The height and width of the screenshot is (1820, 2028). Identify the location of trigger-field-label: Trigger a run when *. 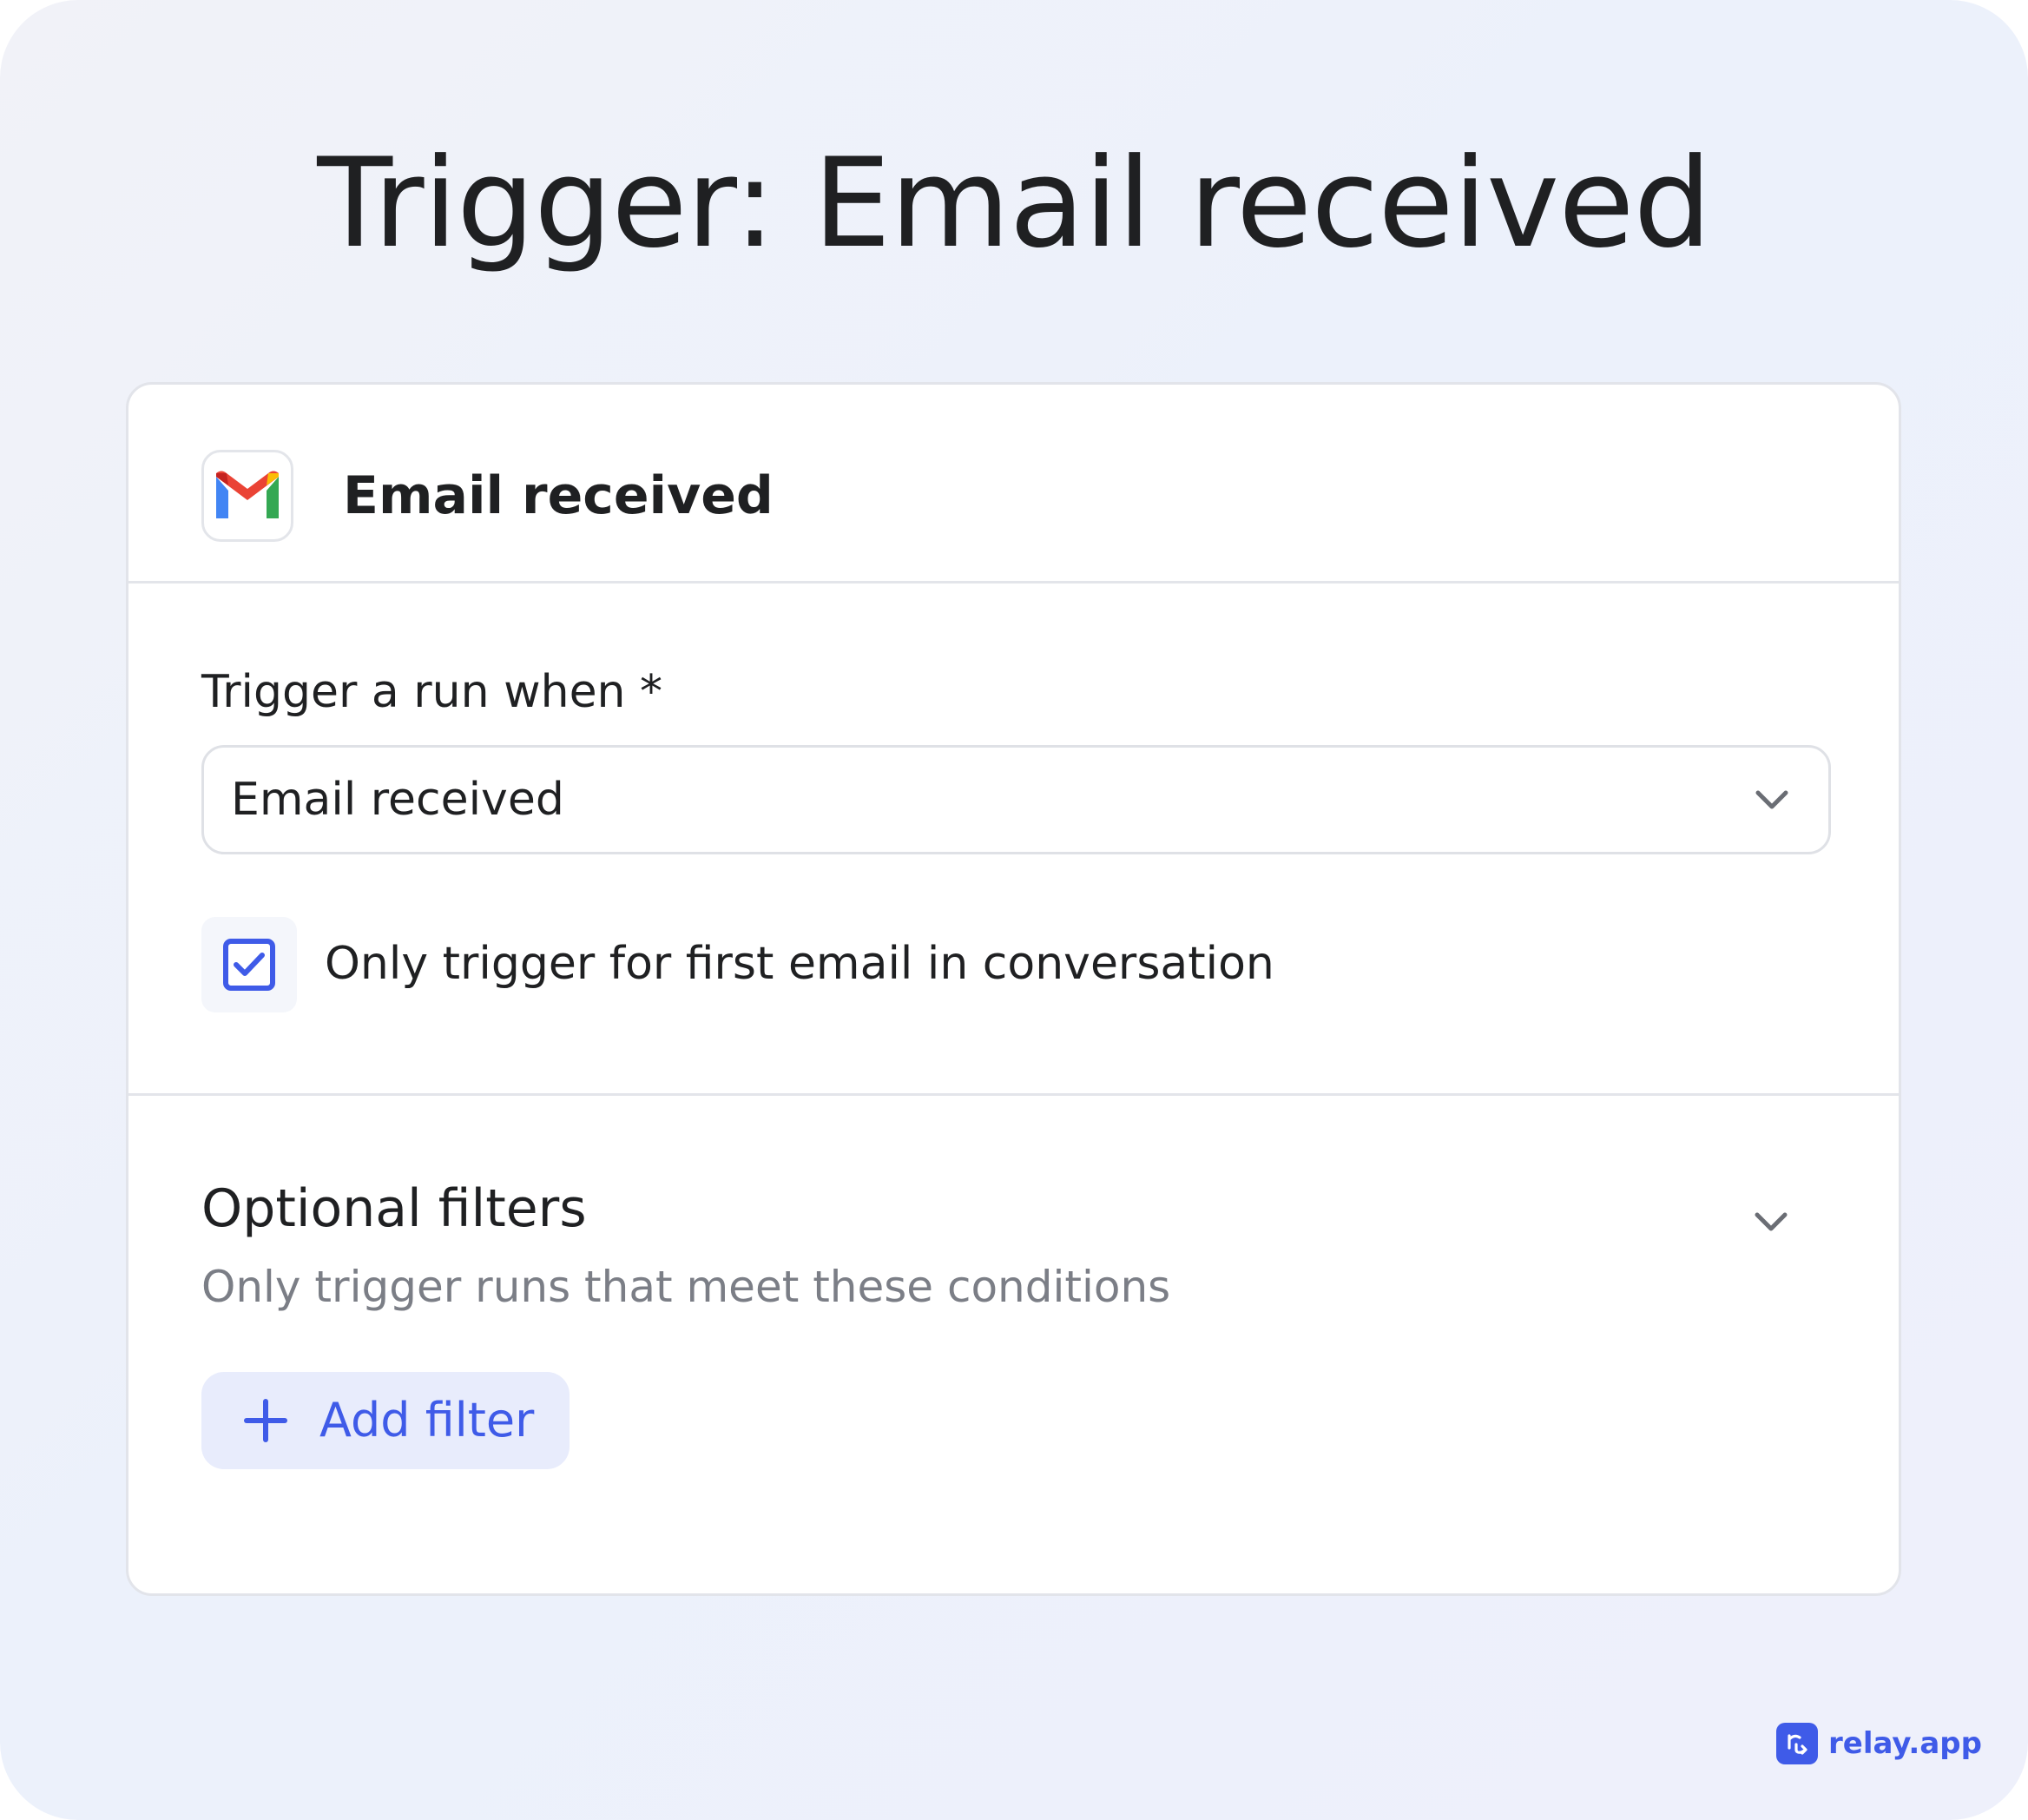
(432, 692).